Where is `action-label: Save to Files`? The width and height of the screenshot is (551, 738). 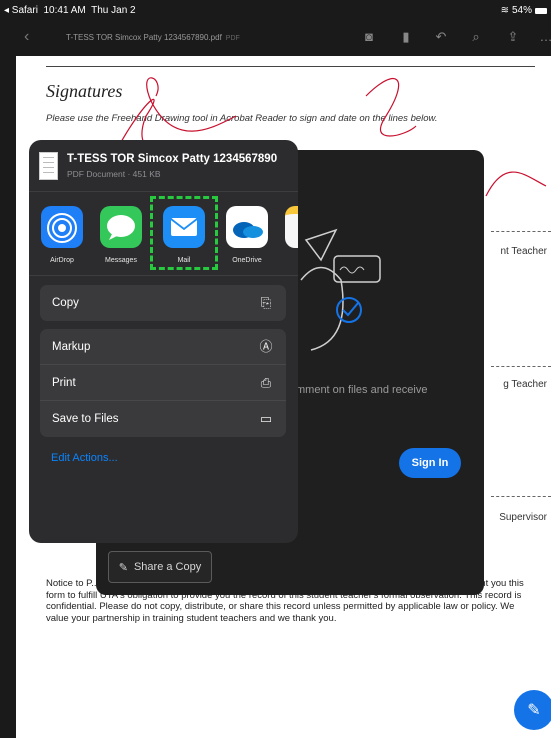 action-label: Save to Files is located at coordinates (85, 419).